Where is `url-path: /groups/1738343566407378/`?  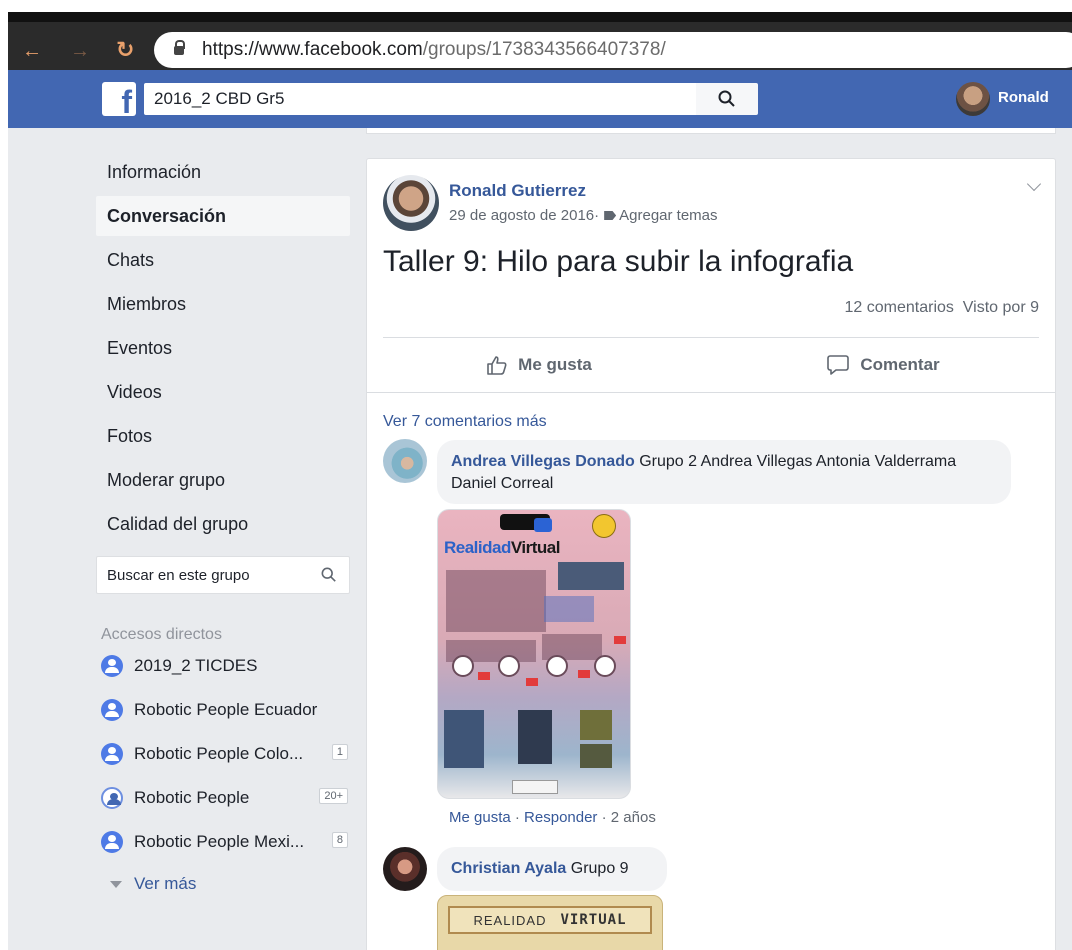
url-path: /groups/1738343566407378/ is located at coordinates (544, 49).